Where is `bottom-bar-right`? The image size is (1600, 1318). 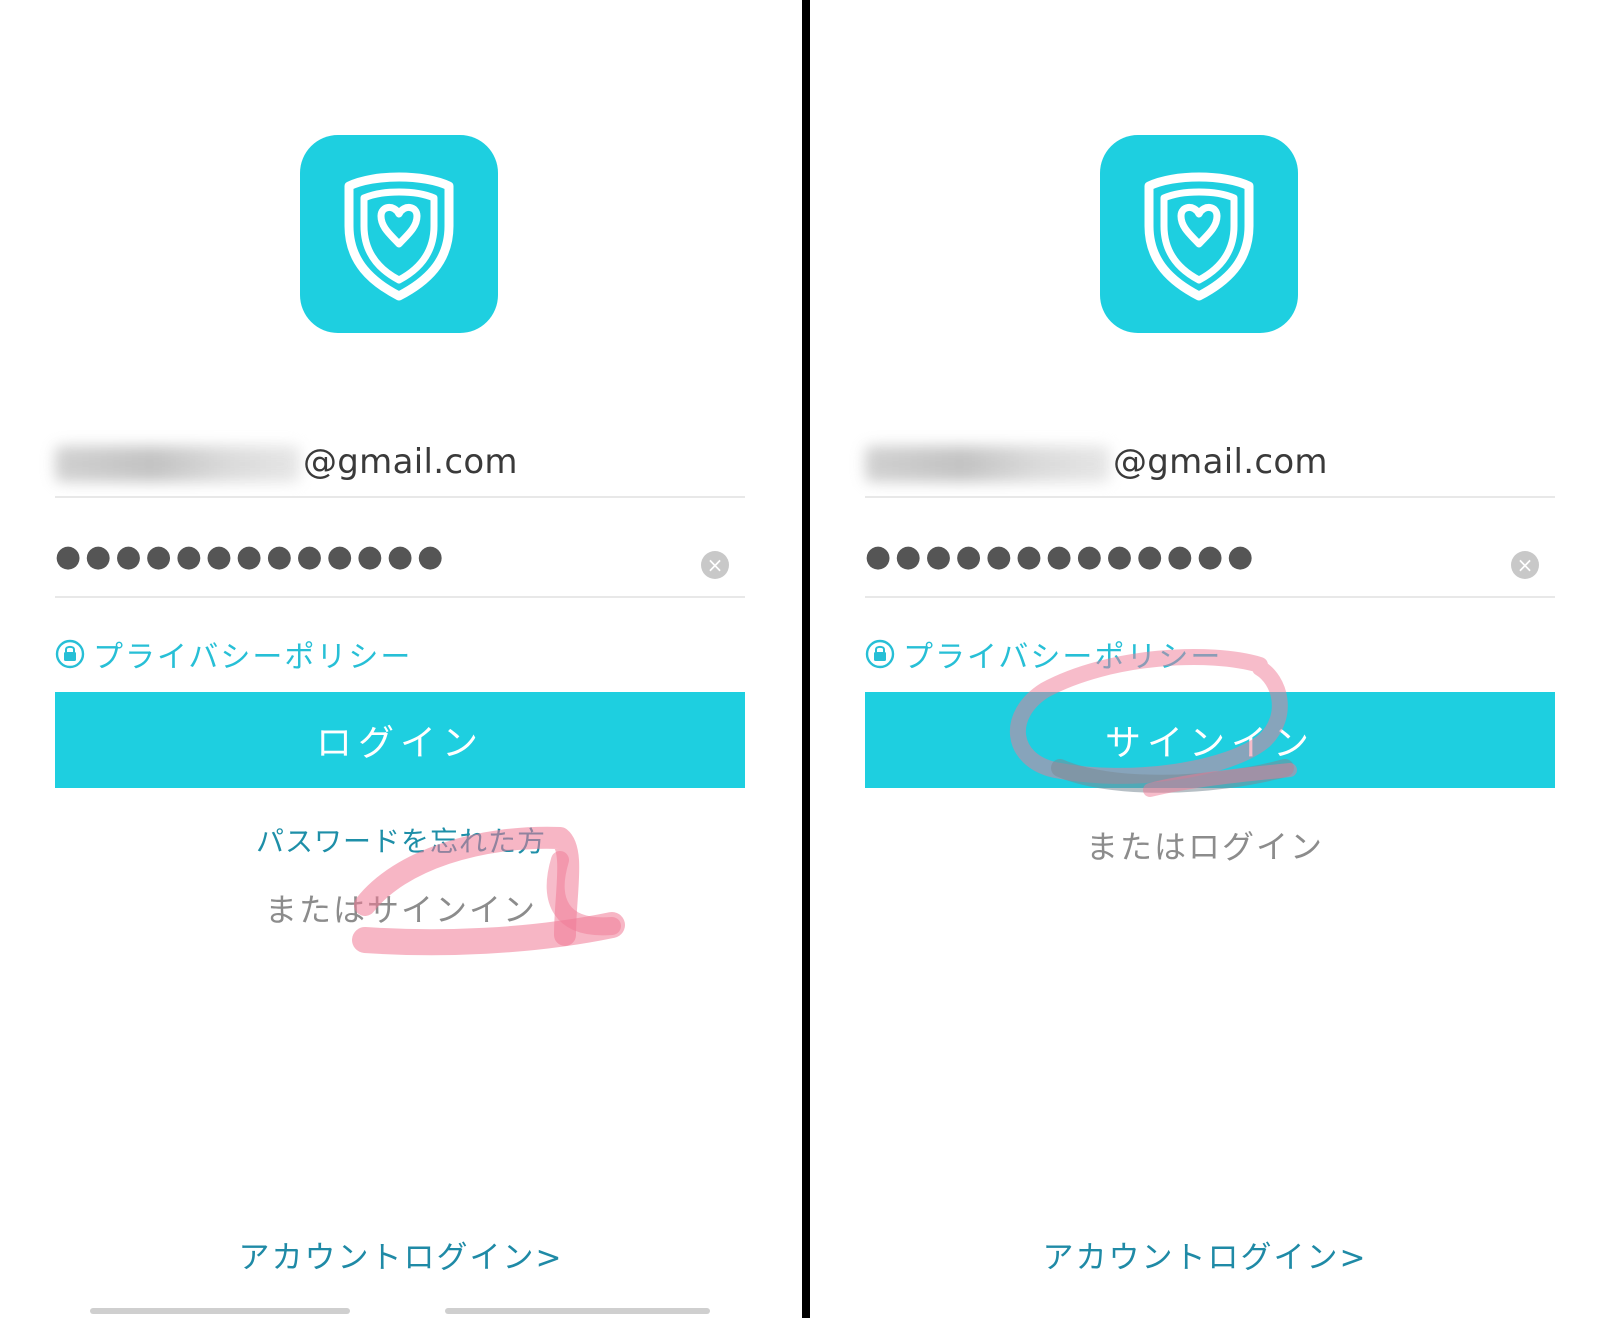
bottom-bar-right is located at coordinates (577, 1311).